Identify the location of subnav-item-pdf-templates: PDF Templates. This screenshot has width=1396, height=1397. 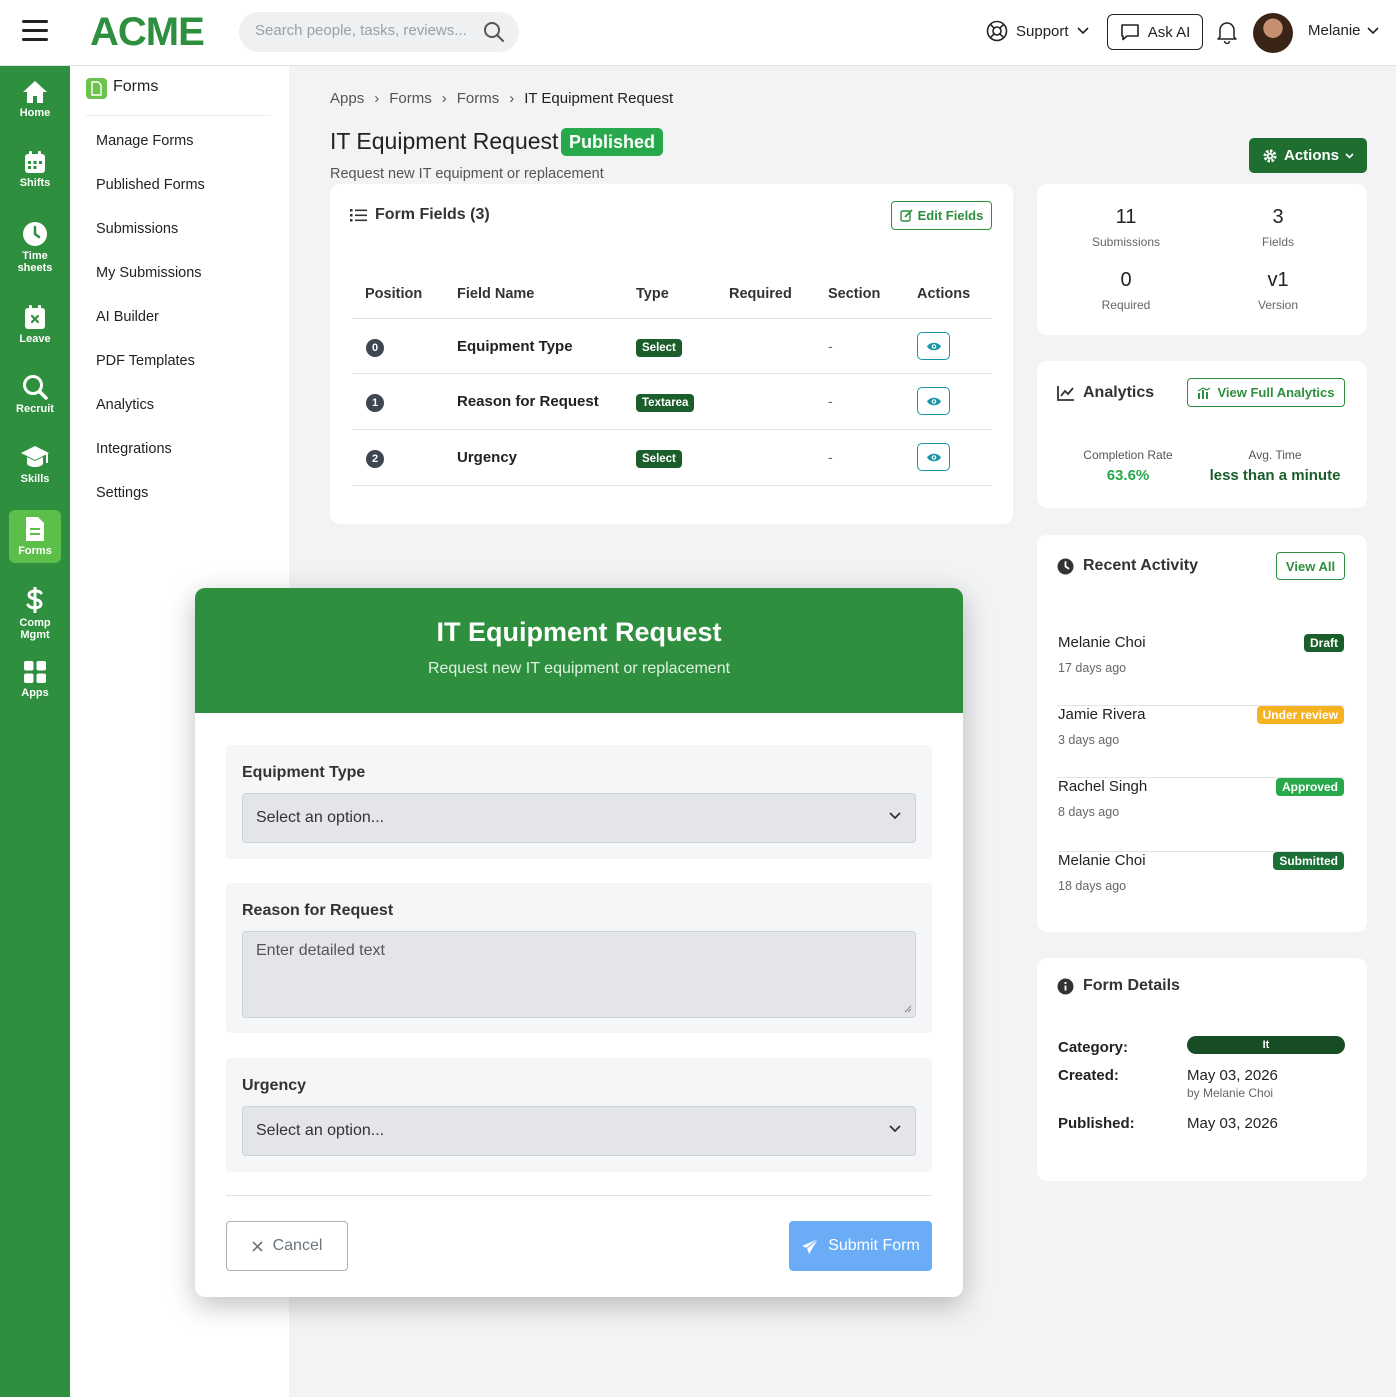
(145, 361).